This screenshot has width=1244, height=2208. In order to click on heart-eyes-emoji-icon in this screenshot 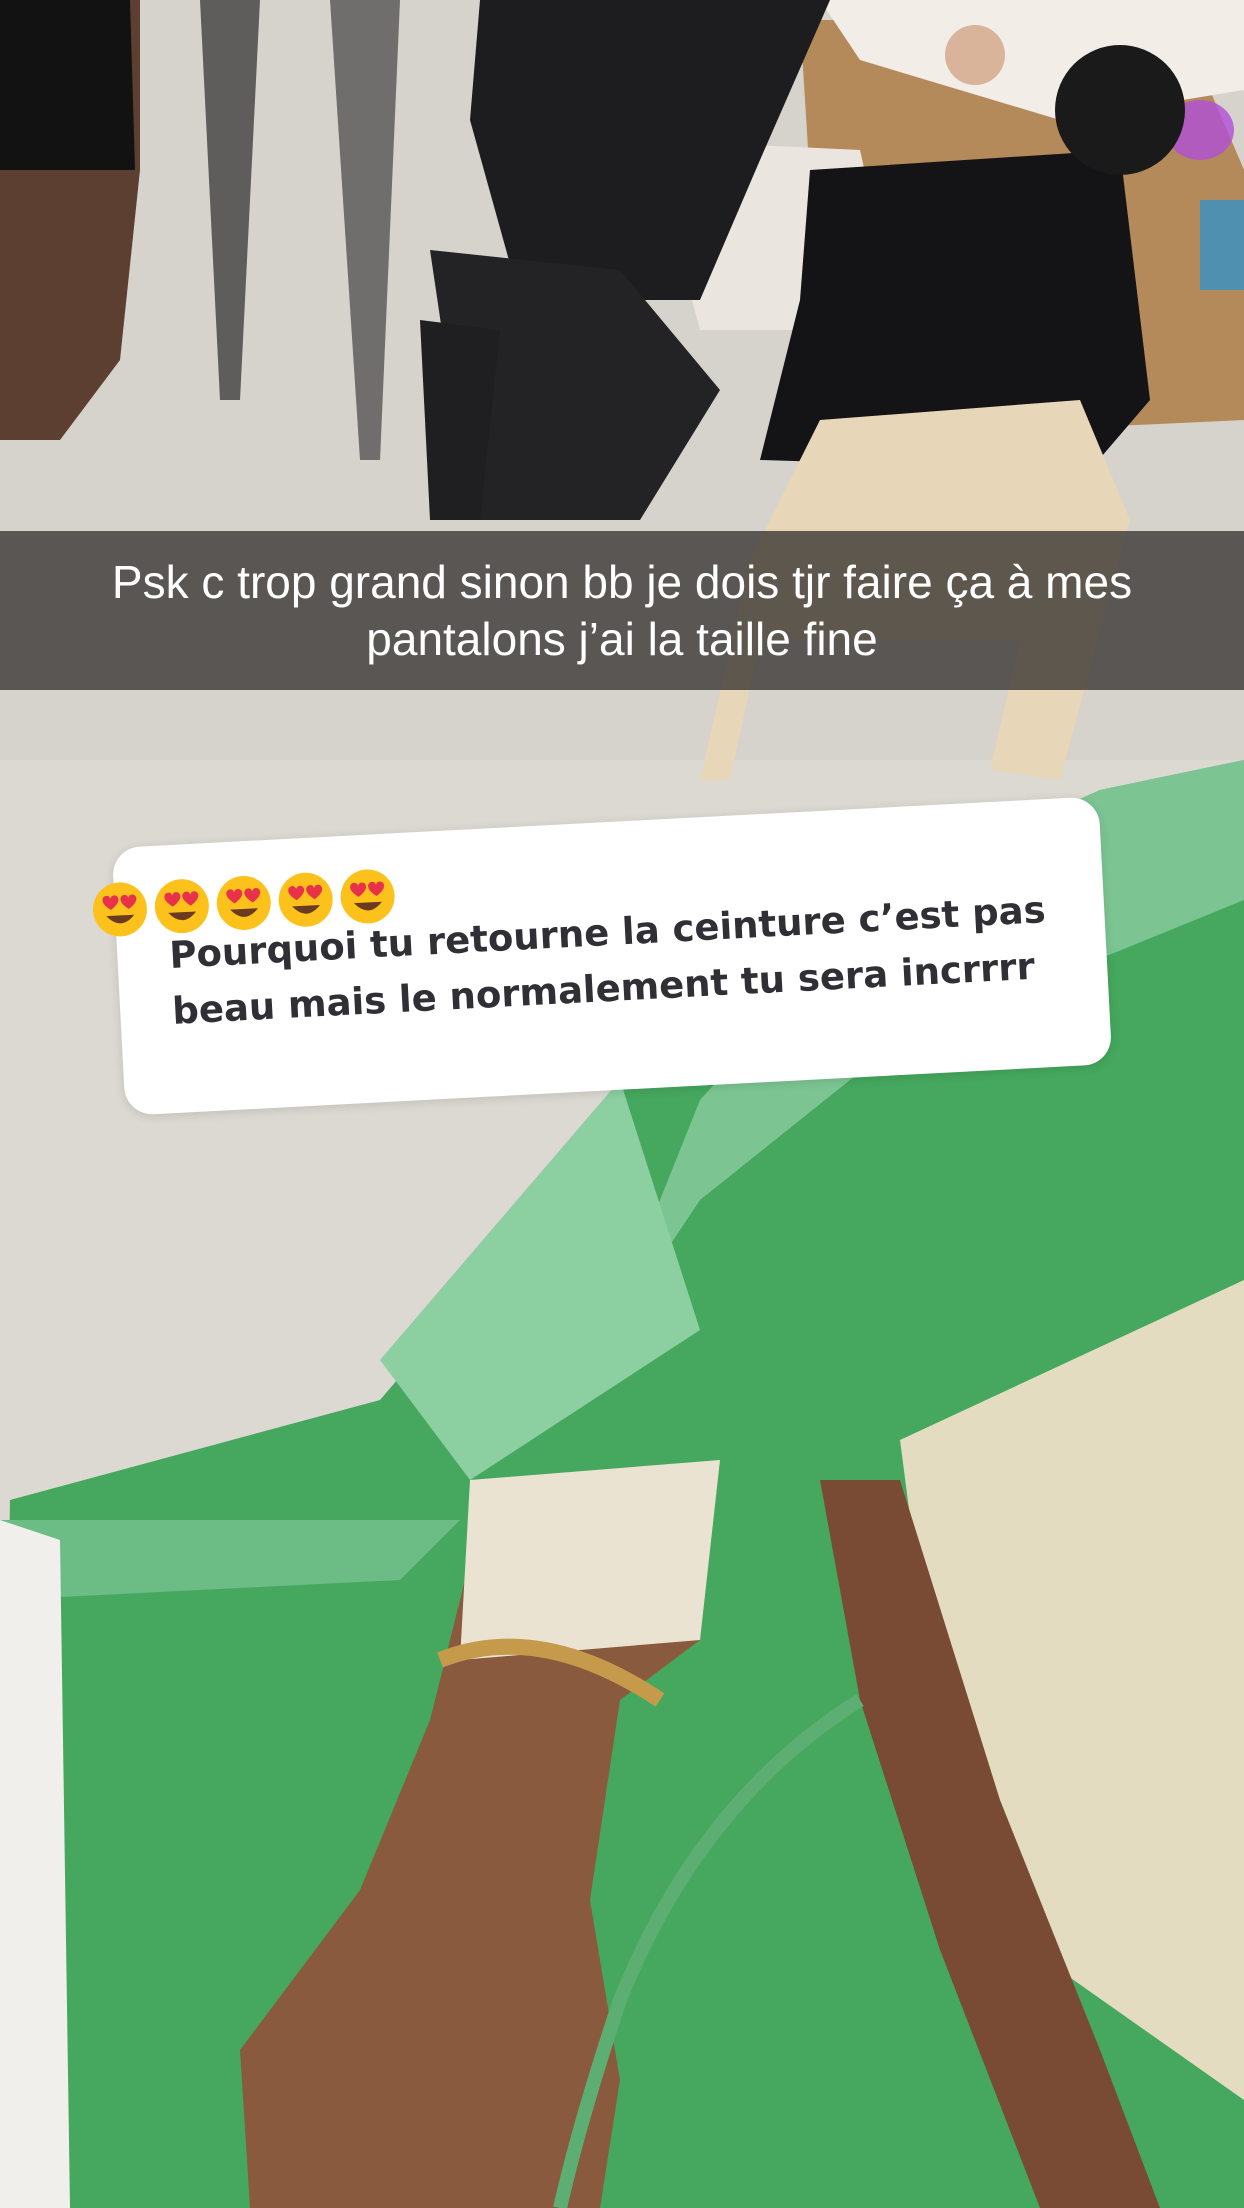, I will do `click(119, 909)`.